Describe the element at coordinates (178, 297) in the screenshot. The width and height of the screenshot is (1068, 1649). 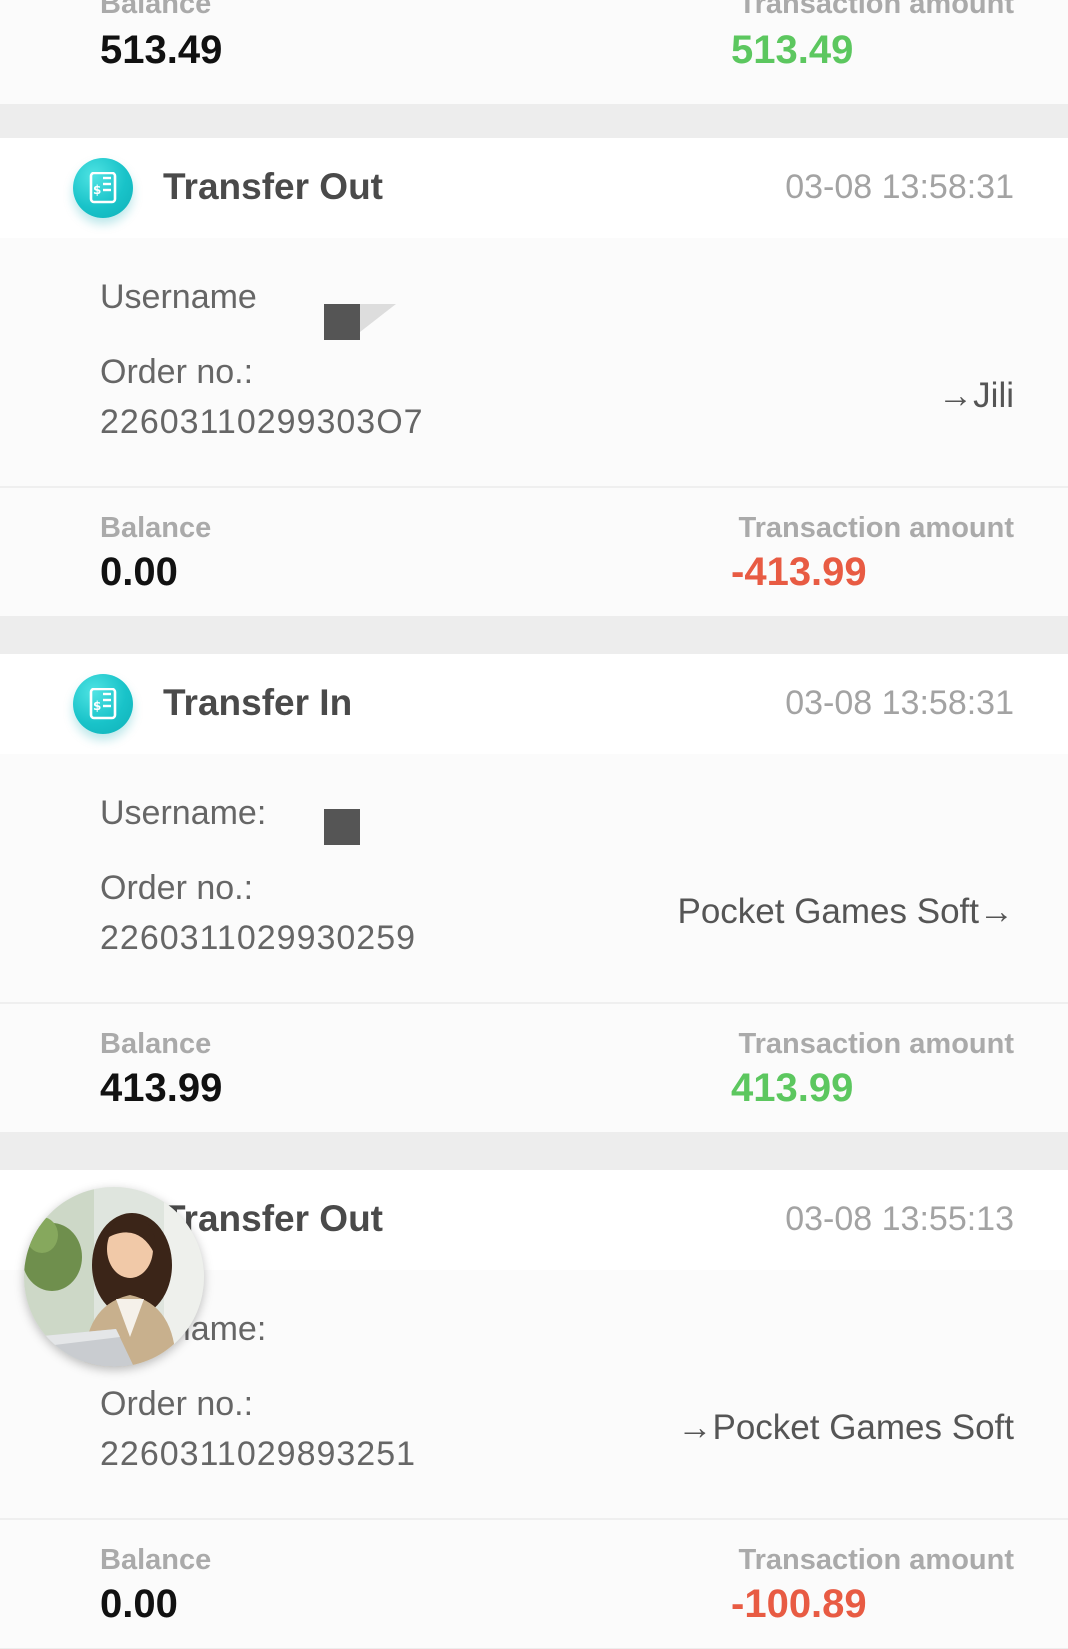
I see `username-label: Username` at that location.